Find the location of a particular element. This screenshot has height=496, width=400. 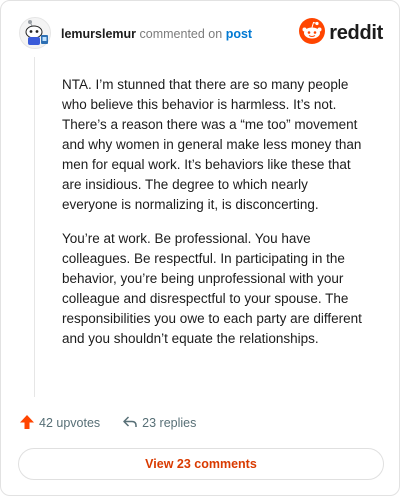

reply-count: 23 replies is located at coordinates (169, 423).